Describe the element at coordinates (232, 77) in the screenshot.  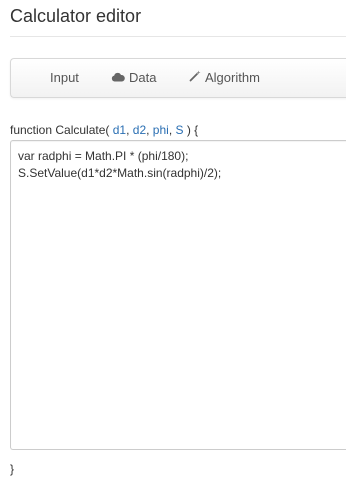
I see `tab-algorithm-label: Algorithm` at that location.